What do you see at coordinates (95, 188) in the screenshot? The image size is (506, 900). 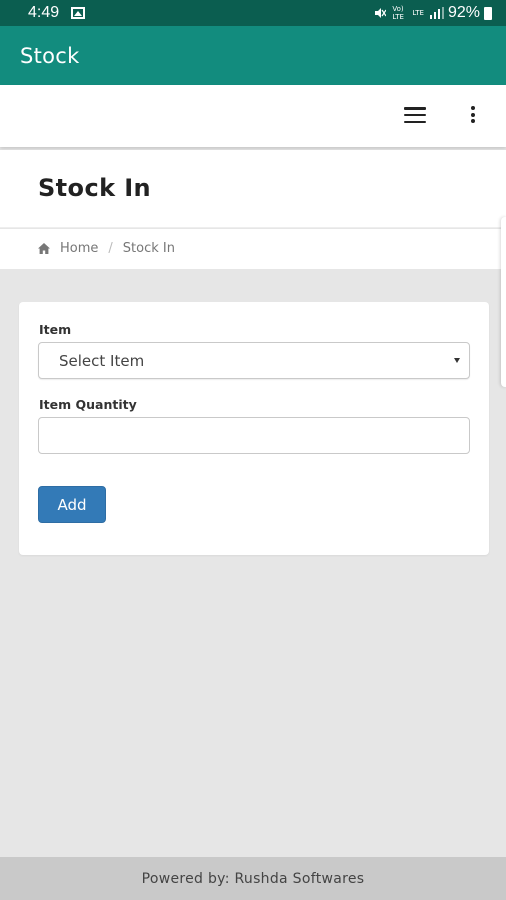 I see `page-title: Stock In` at bounding box center [95, 188].